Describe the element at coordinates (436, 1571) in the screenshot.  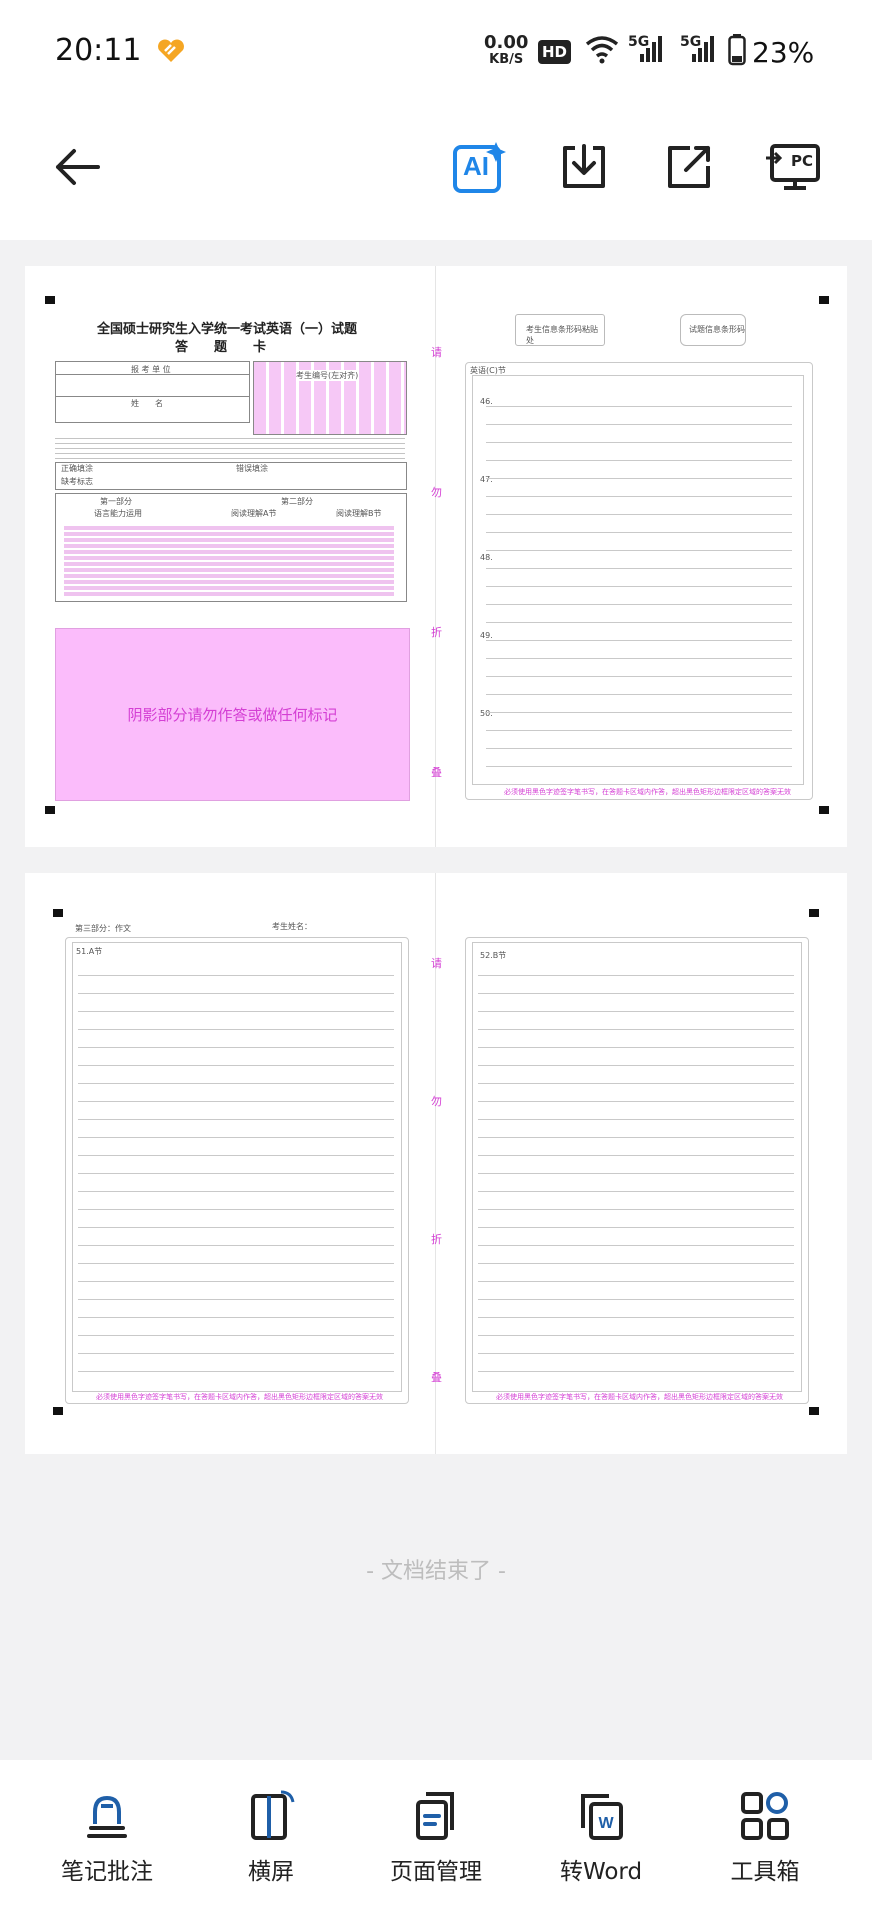
I see `end-of-document: - 文档结束了 -` at that location.